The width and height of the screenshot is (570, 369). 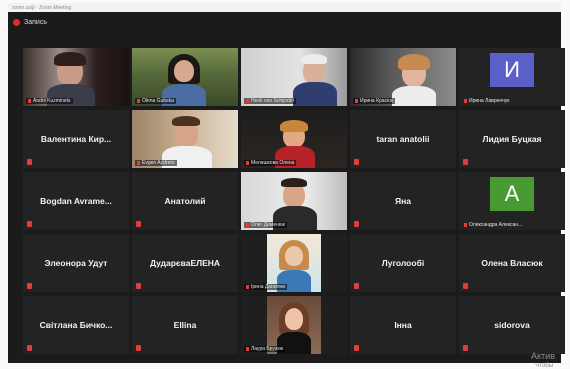 I want to click on video-tile-iryna-k: Ирина Красюк, so click(x=403, y=77).